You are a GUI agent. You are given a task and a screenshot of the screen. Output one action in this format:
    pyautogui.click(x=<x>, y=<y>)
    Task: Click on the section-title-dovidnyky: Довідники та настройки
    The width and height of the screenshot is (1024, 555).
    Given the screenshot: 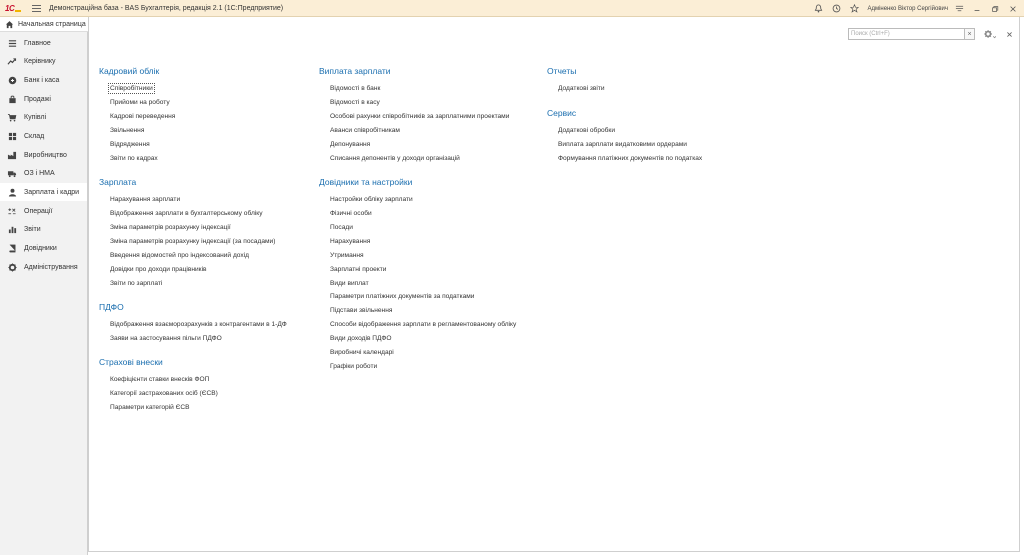 What is the action you would take?
    pyautogui.click(x=366, y=182)
    